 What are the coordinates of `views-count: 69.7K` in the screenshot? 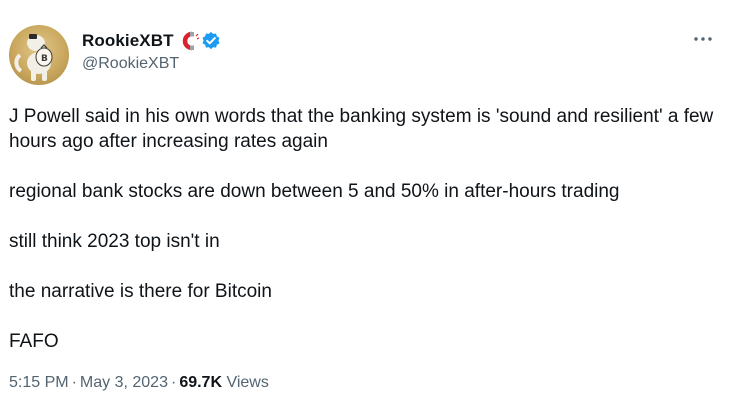 It's located at (201, 382).